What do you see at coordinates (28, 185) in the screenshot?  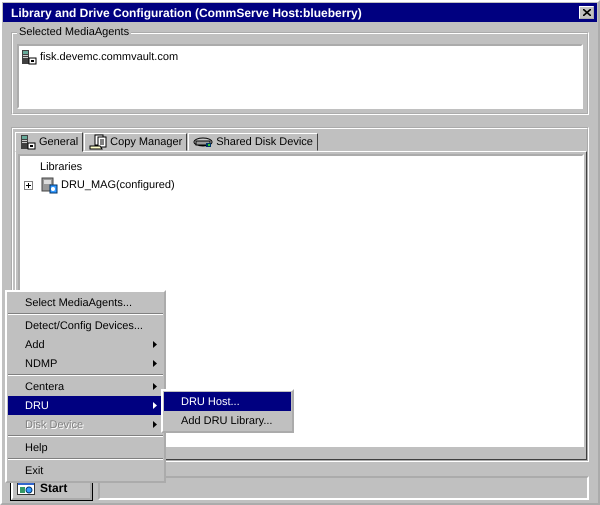 I see `expander-icon` at bounding box center [28, 185].